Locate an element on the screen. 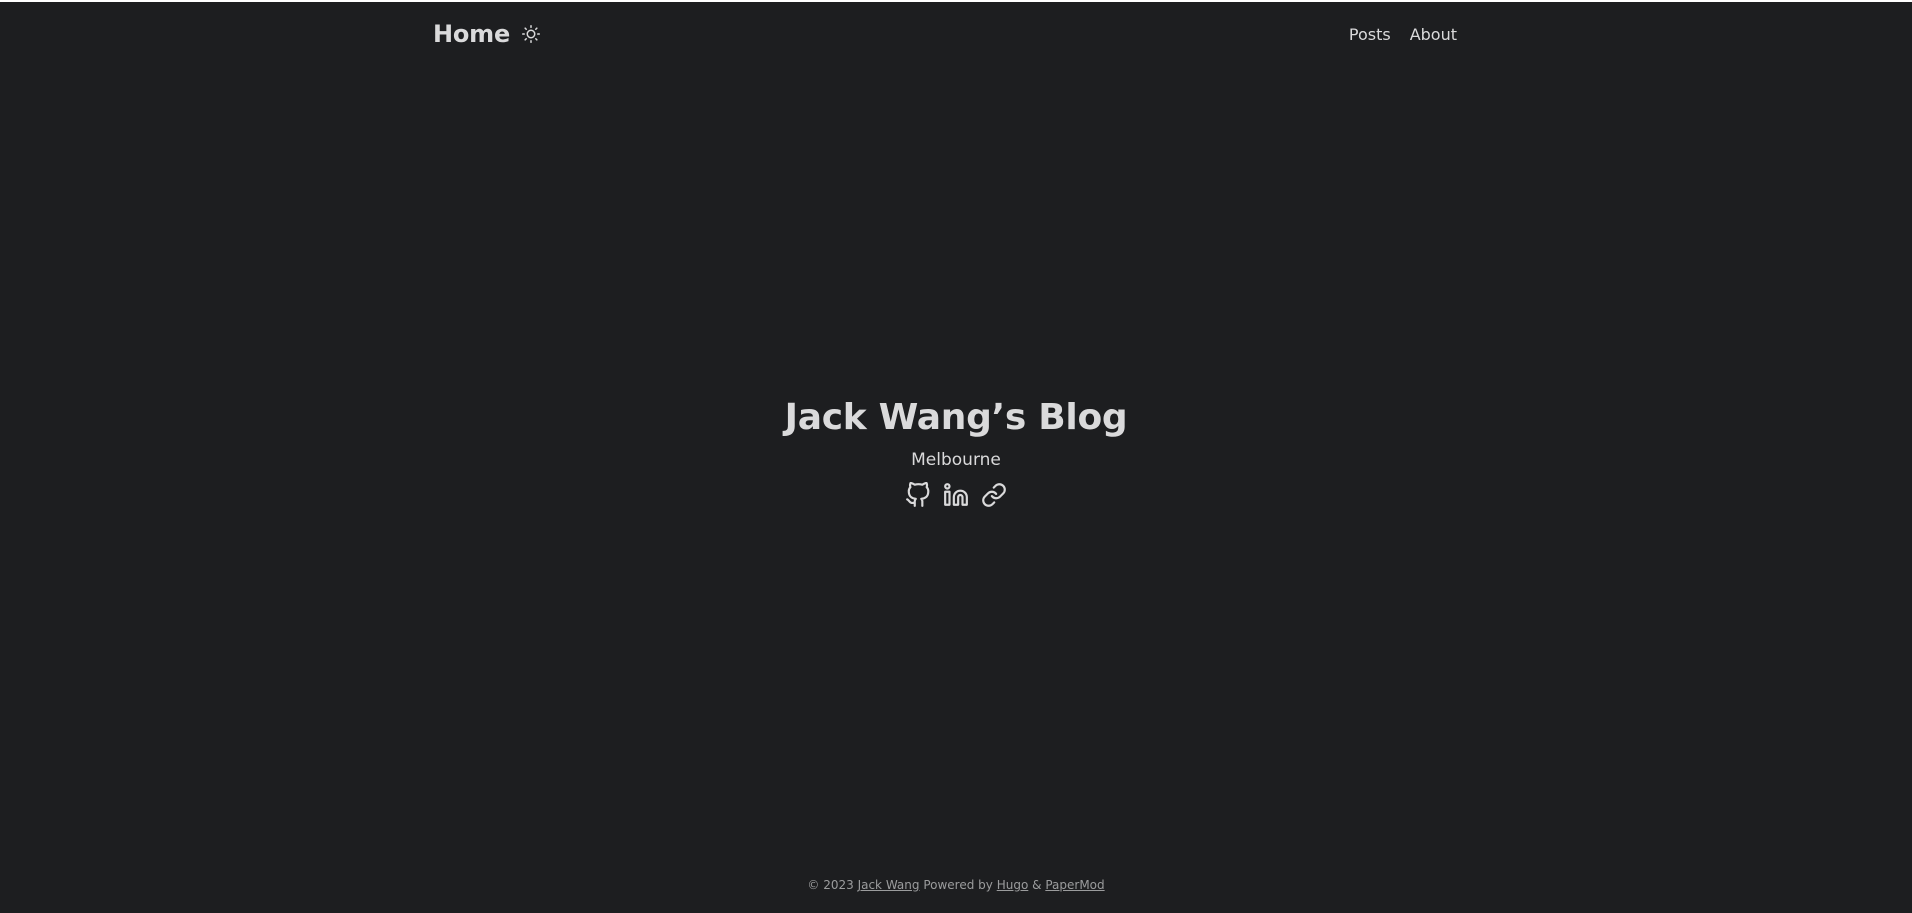 The height and width of the screenshot is (913, 1912). link-icon is located at coordinates (994, 495).